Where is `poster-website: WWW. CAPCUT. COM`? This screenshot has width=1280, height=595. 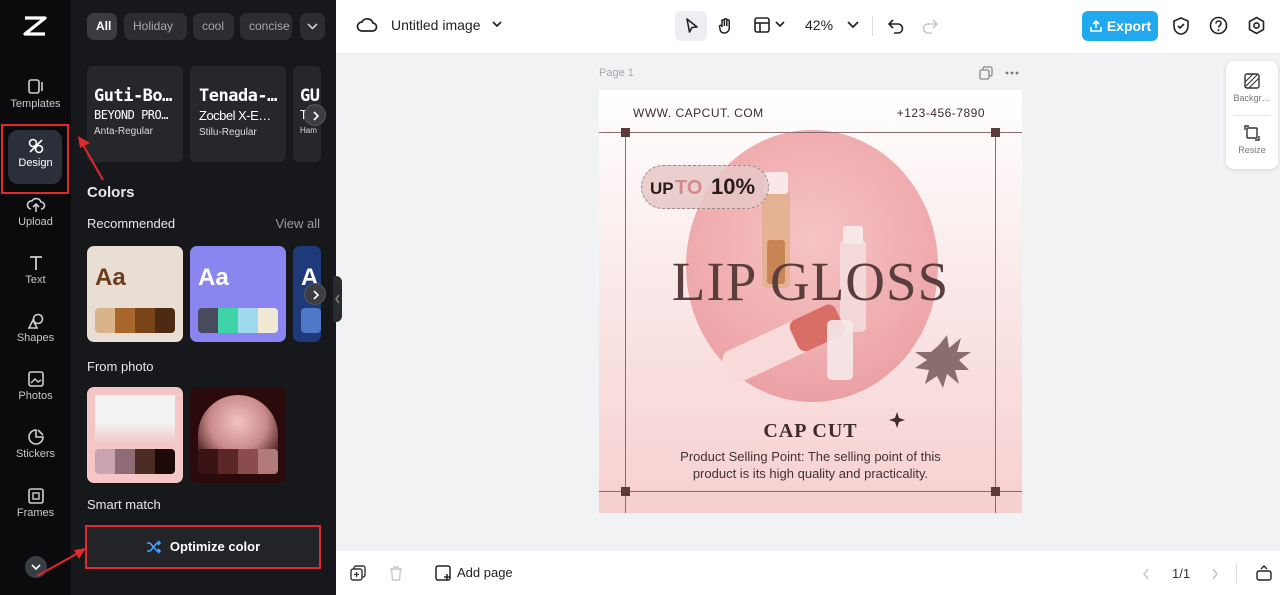
poster-website: WWW. CAPCUT. COM is located at coordinates (698, 113).